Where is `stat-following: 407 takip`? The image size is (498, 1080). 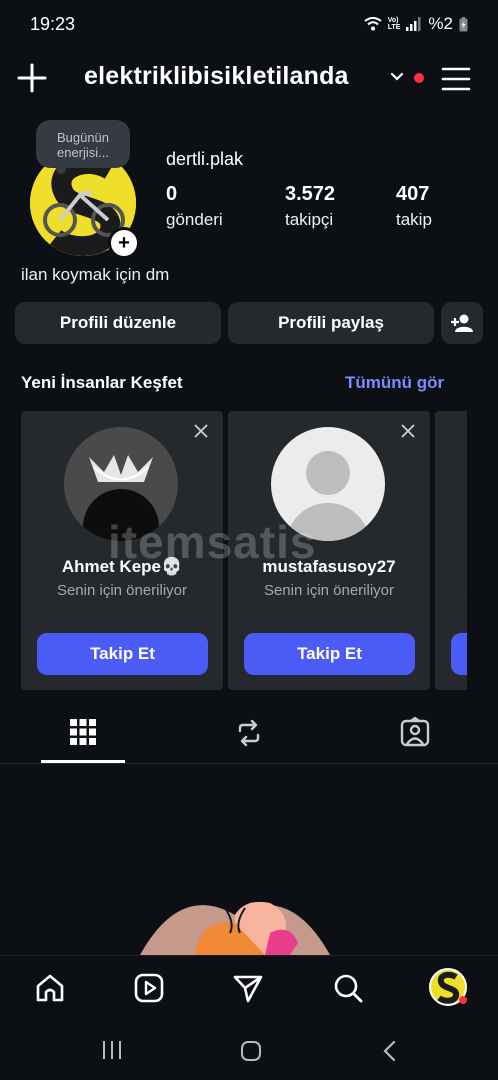 stat-following: 407 takip is located at coordinates (414, 206).